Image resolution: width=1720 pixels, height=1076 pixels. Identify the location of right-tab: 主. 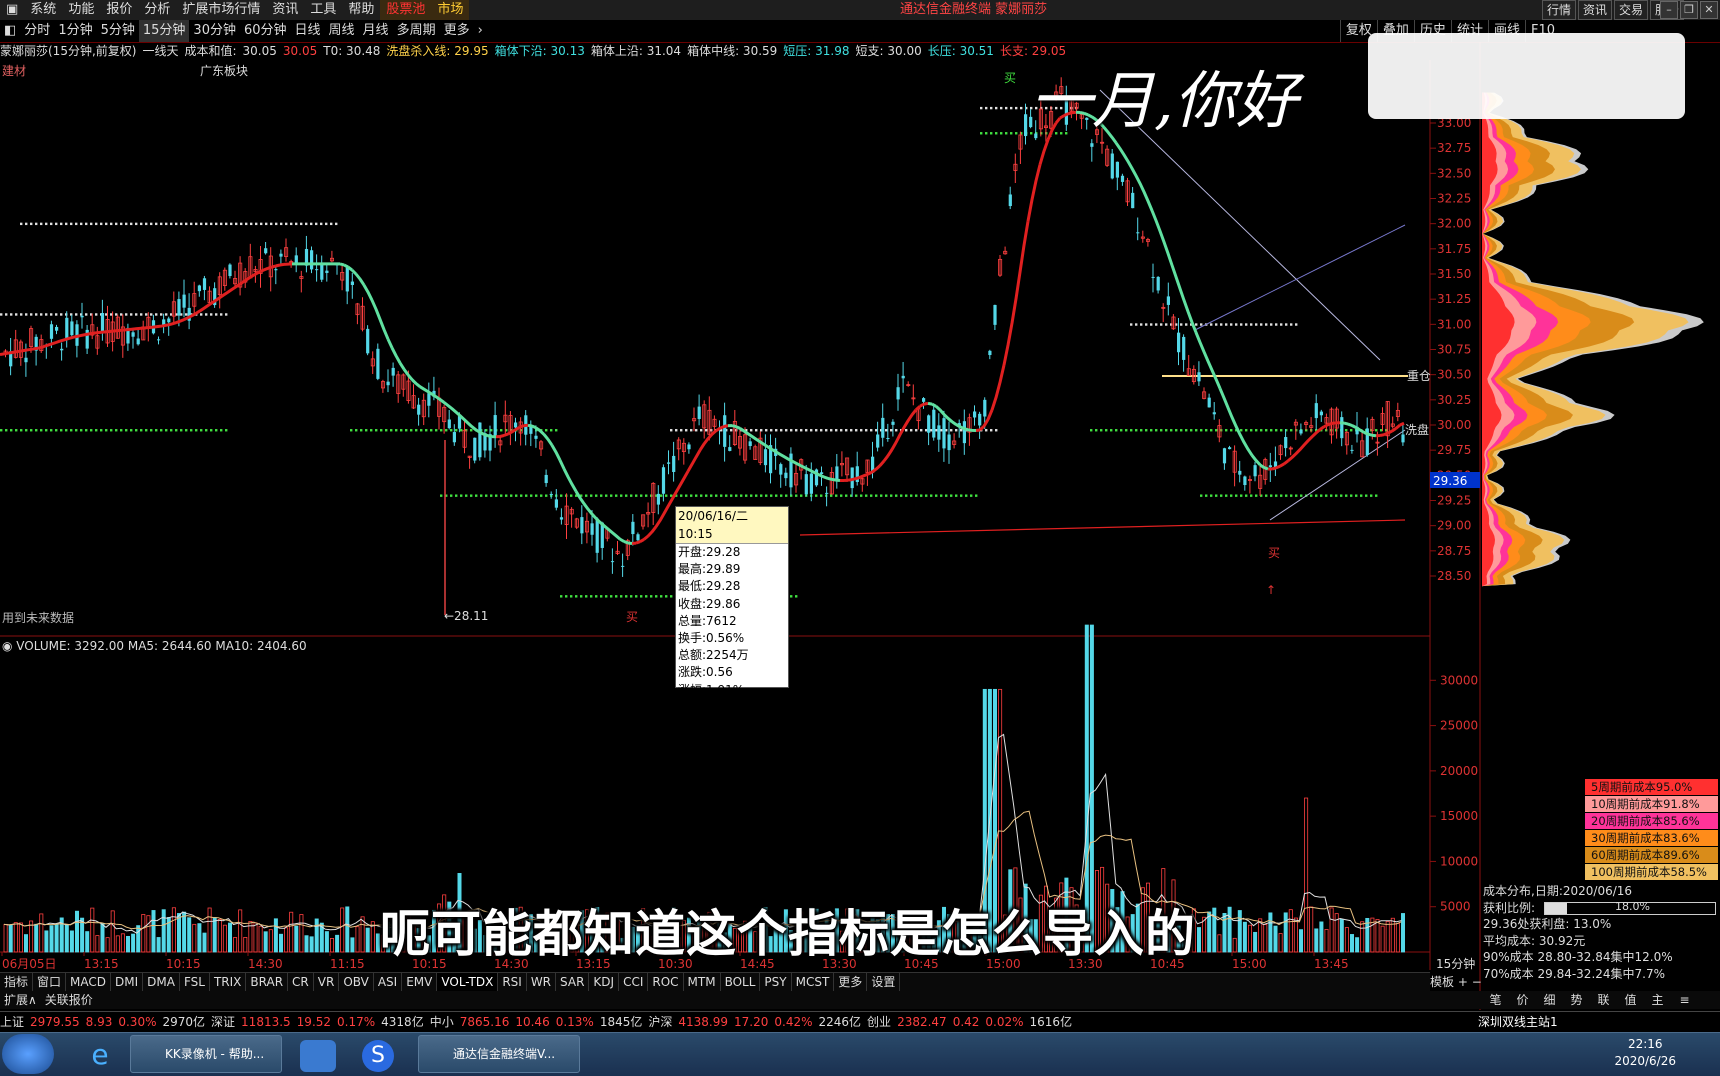
(1657, 1000).